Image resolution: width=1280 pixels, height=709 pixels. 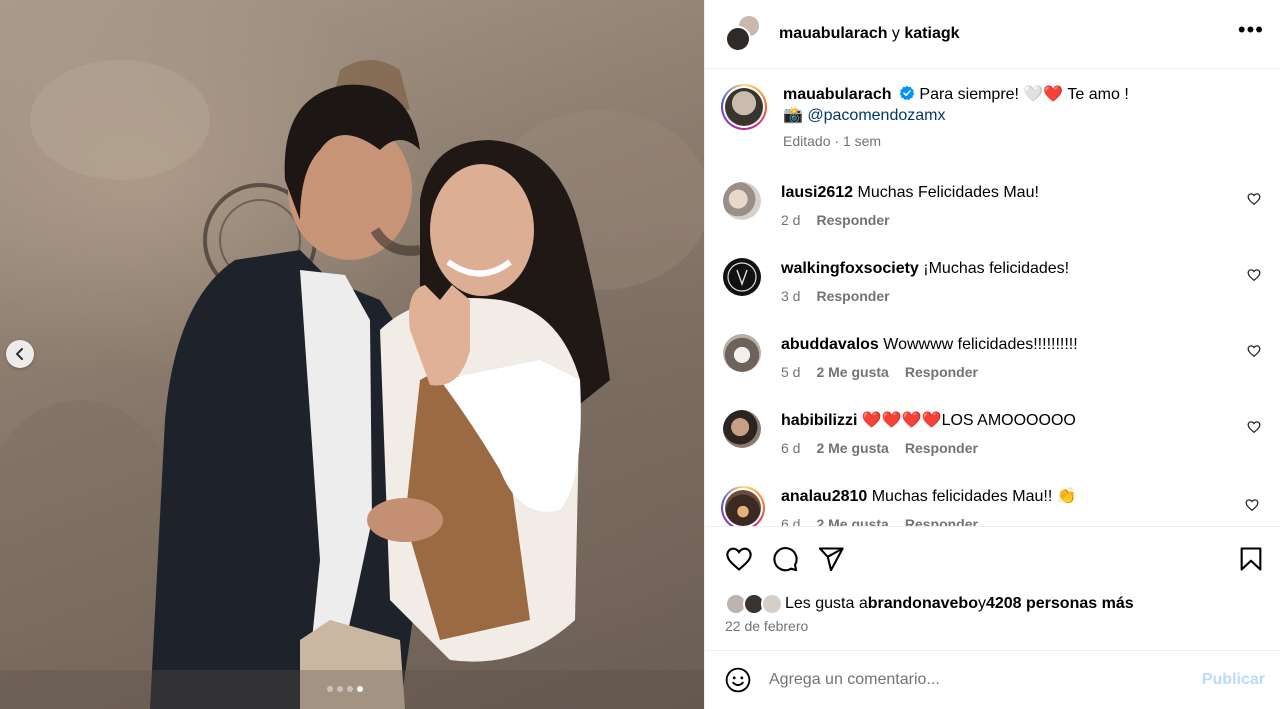 I want to click on comment-username: lausi2612, so click(x=817, y=192).